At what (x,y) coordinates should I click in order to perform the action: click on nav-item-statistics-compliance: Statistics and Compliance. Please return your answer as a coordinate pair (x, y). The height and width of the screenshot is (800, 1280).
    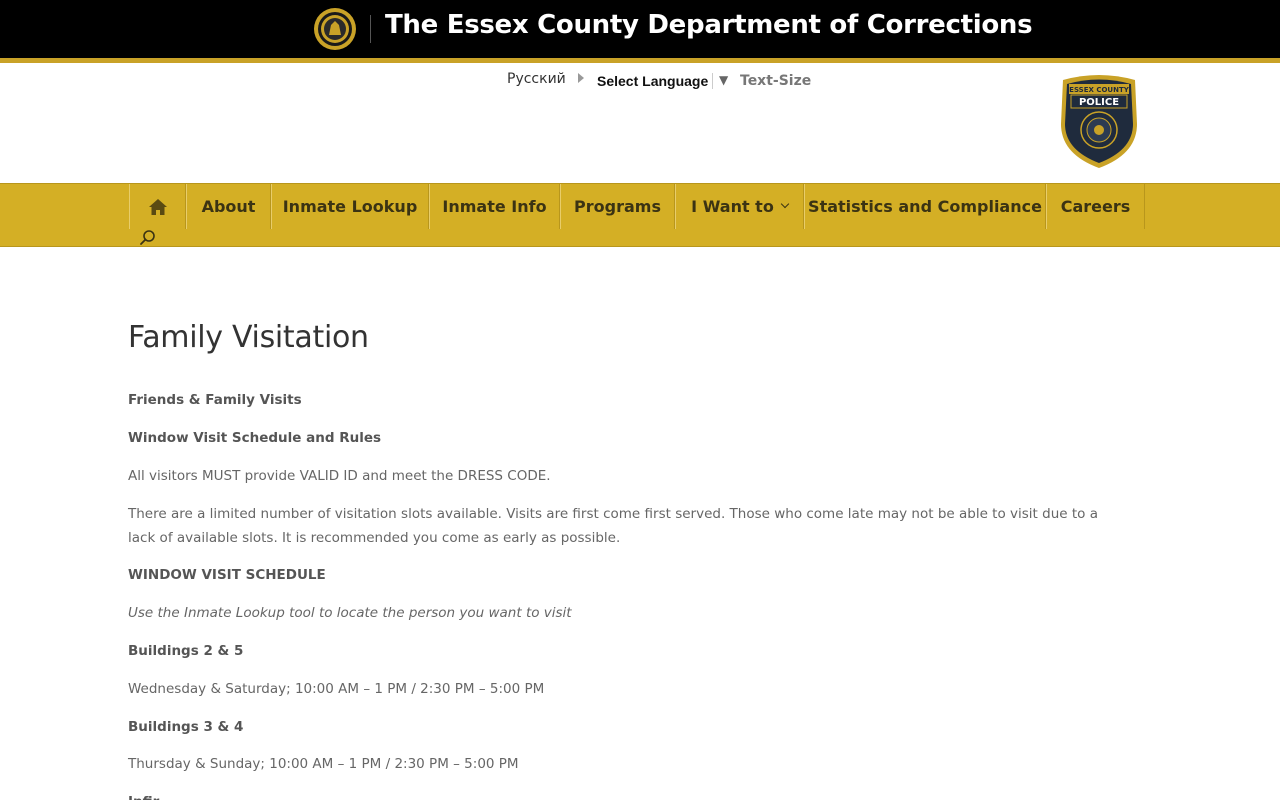
    Looking at the image, I should click on (925, 206).